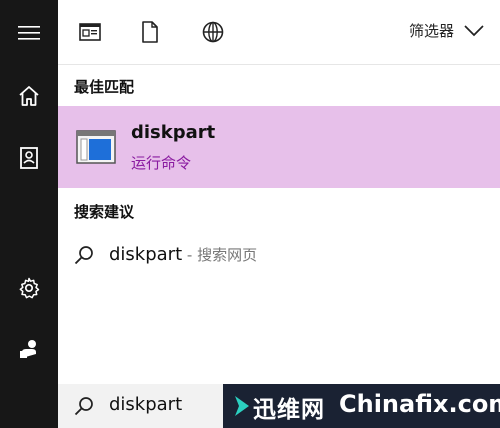  I want to click on user-button, so click(29, 349).